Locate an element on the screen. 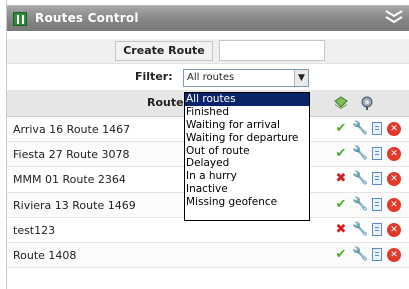 The image size is (409, 289). filter-option: Out of route is located at coordinates (247, 151).